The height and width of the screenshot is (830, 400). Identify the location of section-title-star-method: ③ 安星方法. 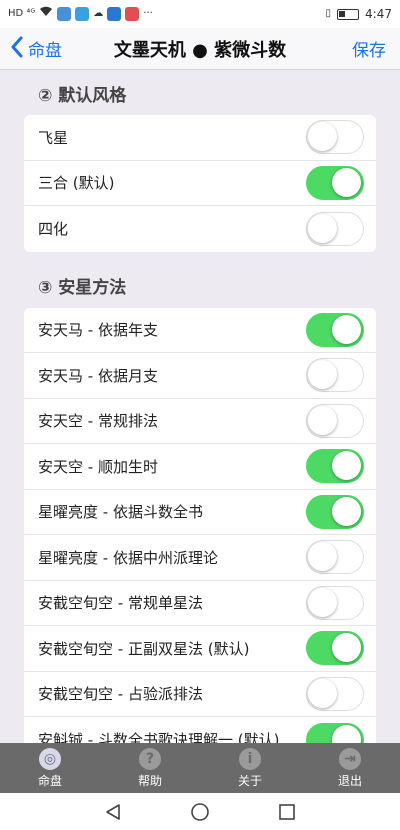
(82, 288).